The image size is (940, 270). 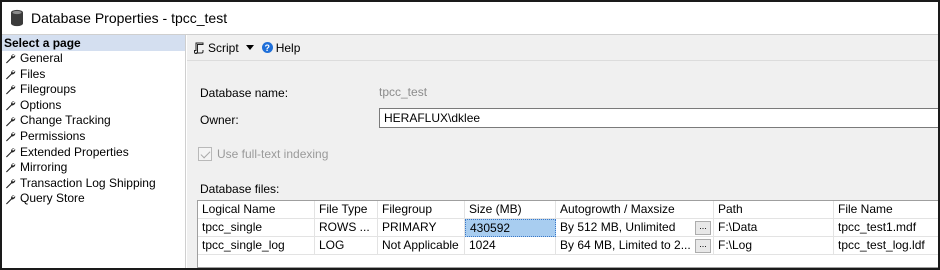 I want to click on sidebar-item-label: Files, so click(x=33, y=73).